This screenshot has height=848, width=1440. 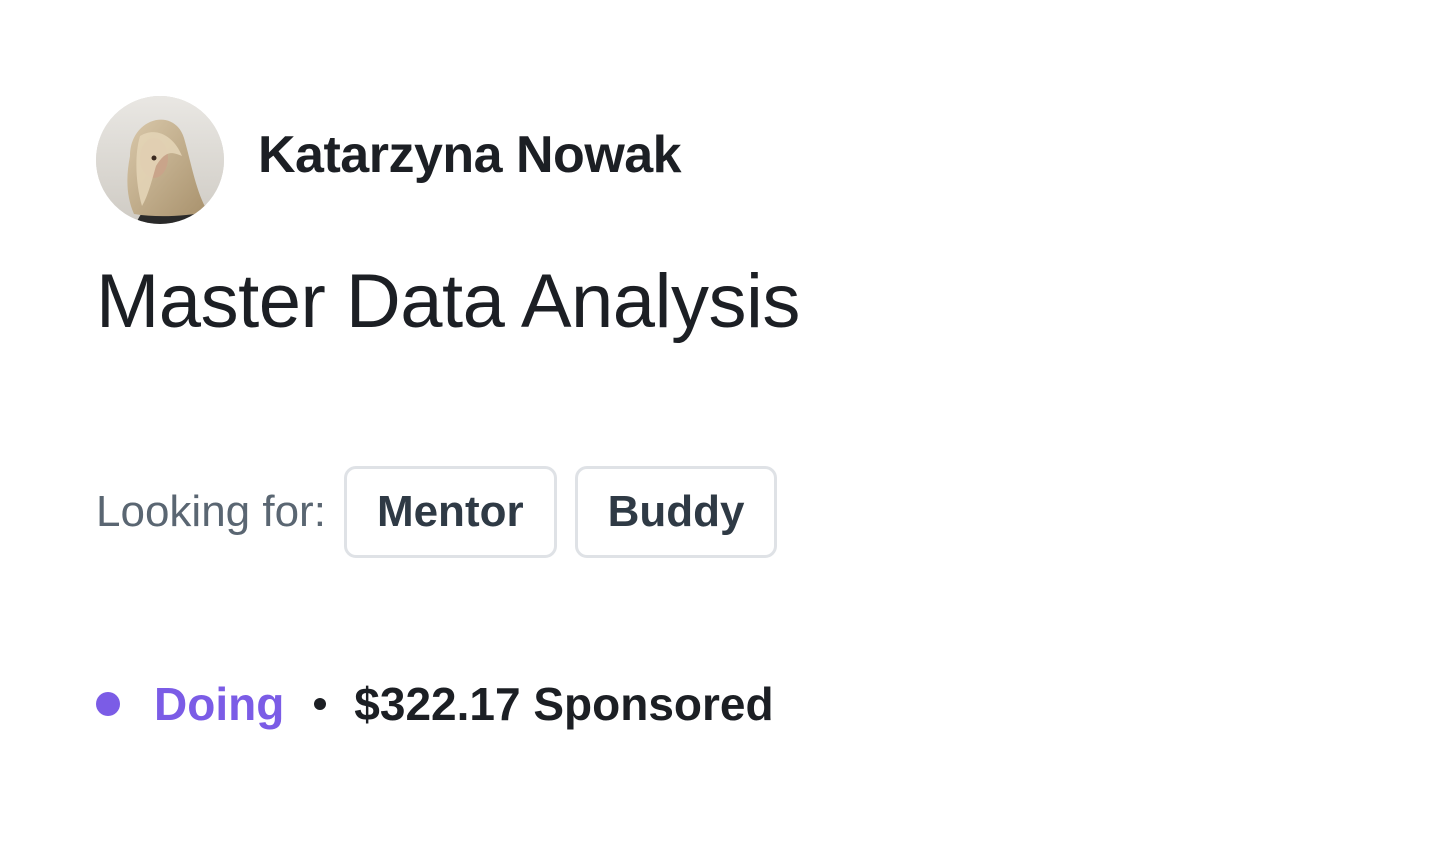 I want to click on author-name: Katarzyna Nowak, so click(x=470, y=155).